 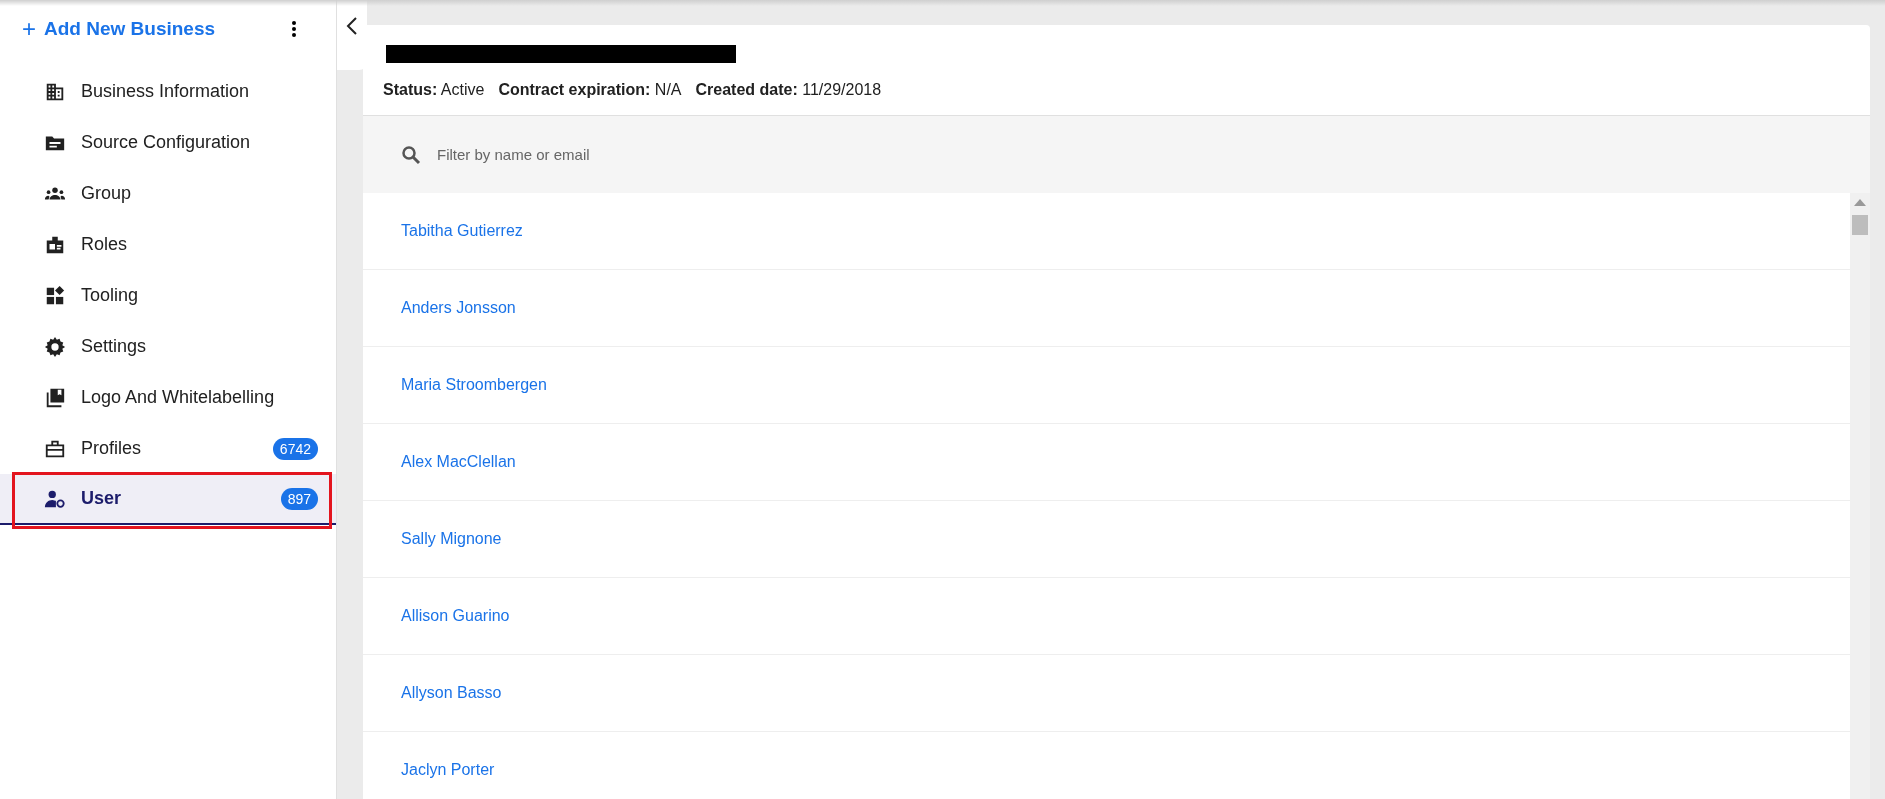 I want to click on sidebar-item: Group, so click(x=168, y=193).